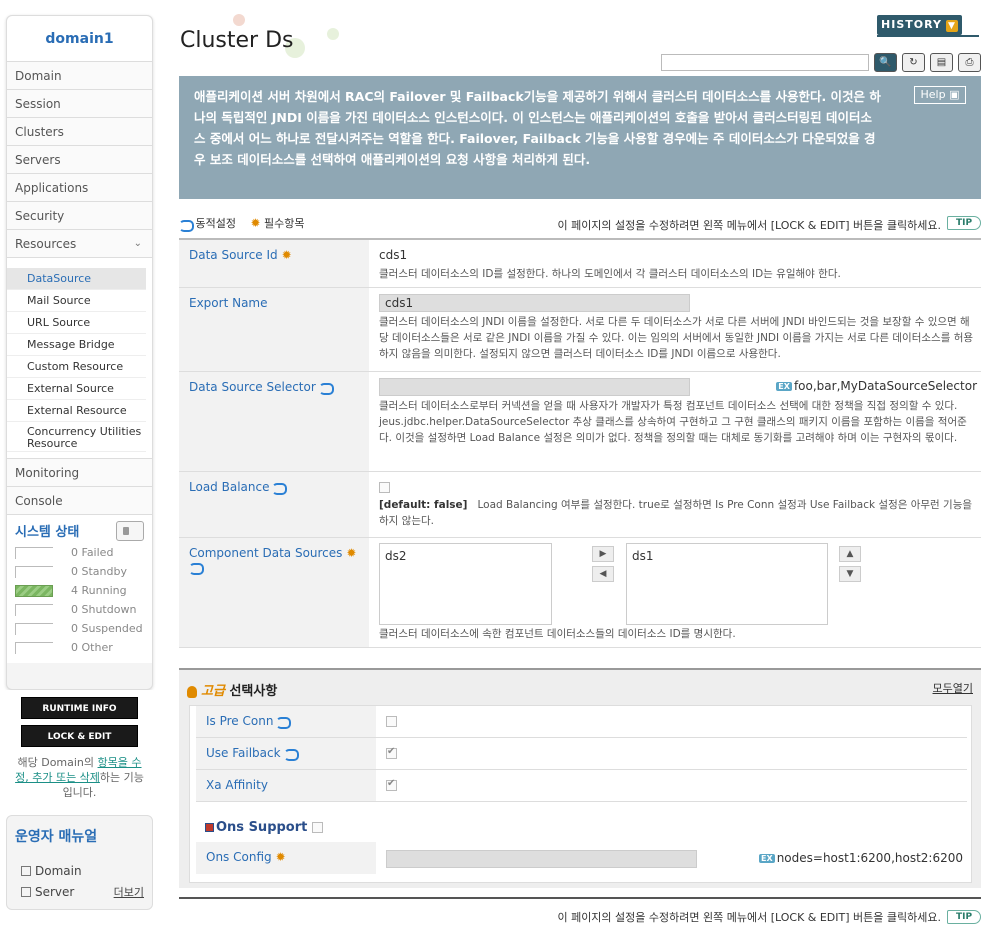 The width and height of the screenshot is (995, 941). What do you see at coordinates (79, 160) in the screenshot?
I see `nav-servers: Servers` at bounding box center [79, 160].